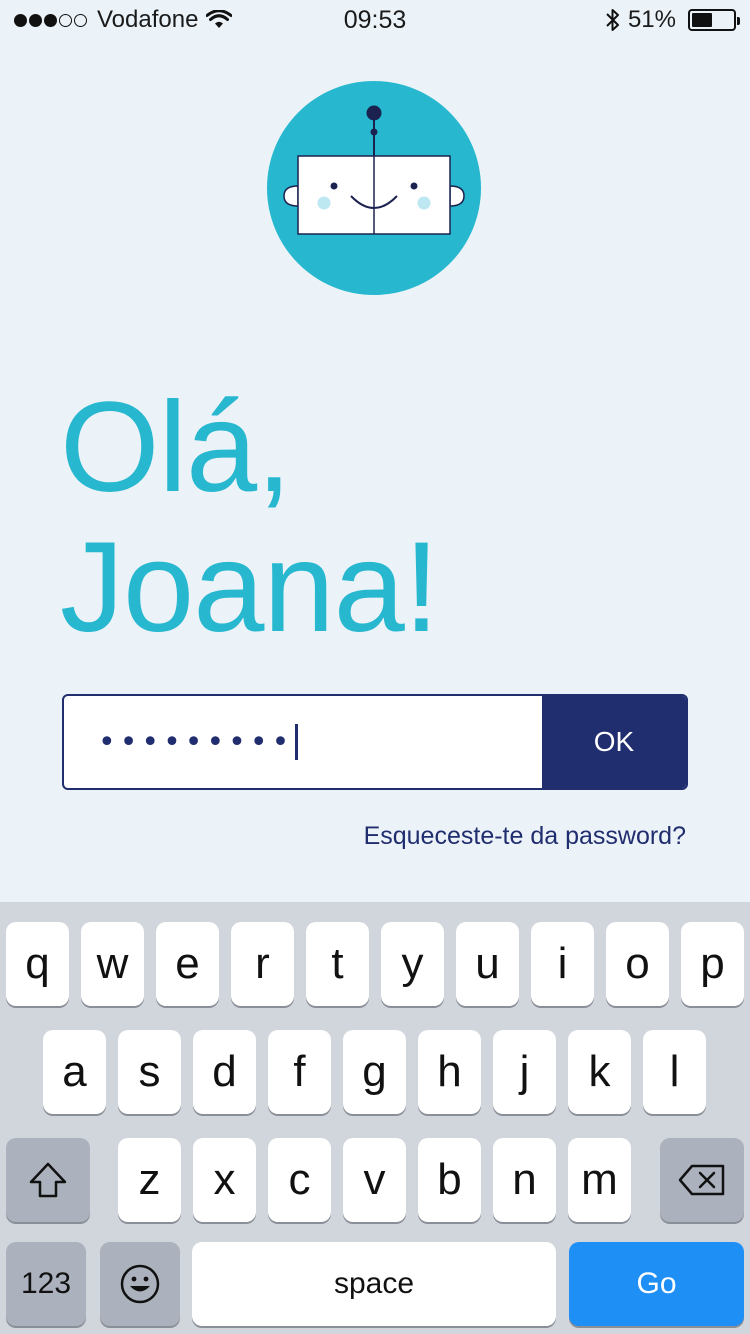  What do you see at coordinates (374, 1284) in the screenshot?
I see `space-key: space` at bounding box center [374, 1284].